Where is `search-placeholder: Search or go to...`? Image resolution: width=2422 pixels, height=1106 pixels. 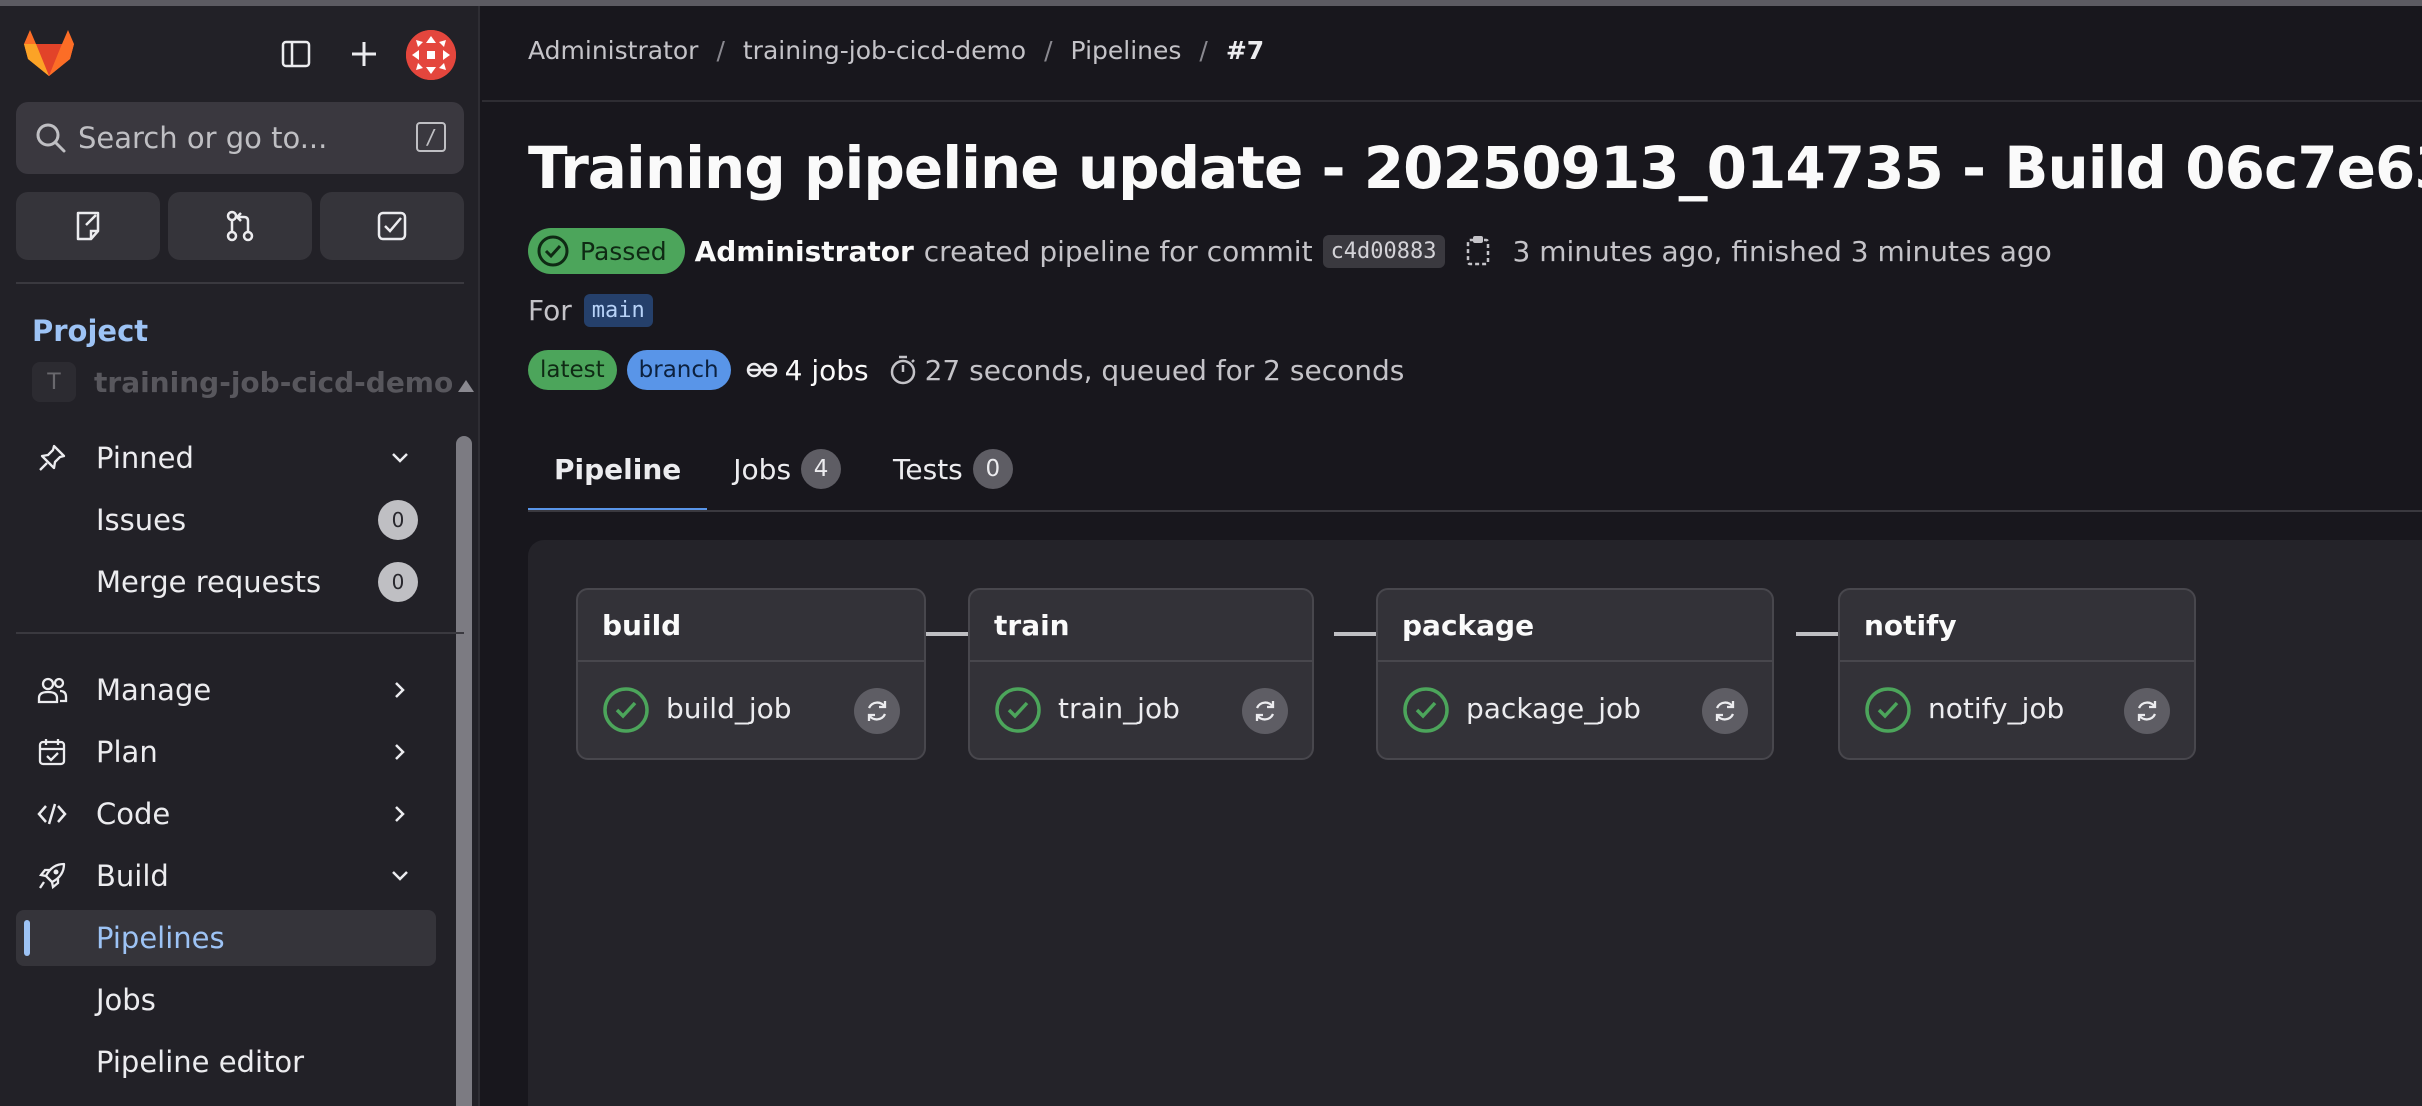
search-placeholder: Search or go to... is located at coordinates (203, 138).